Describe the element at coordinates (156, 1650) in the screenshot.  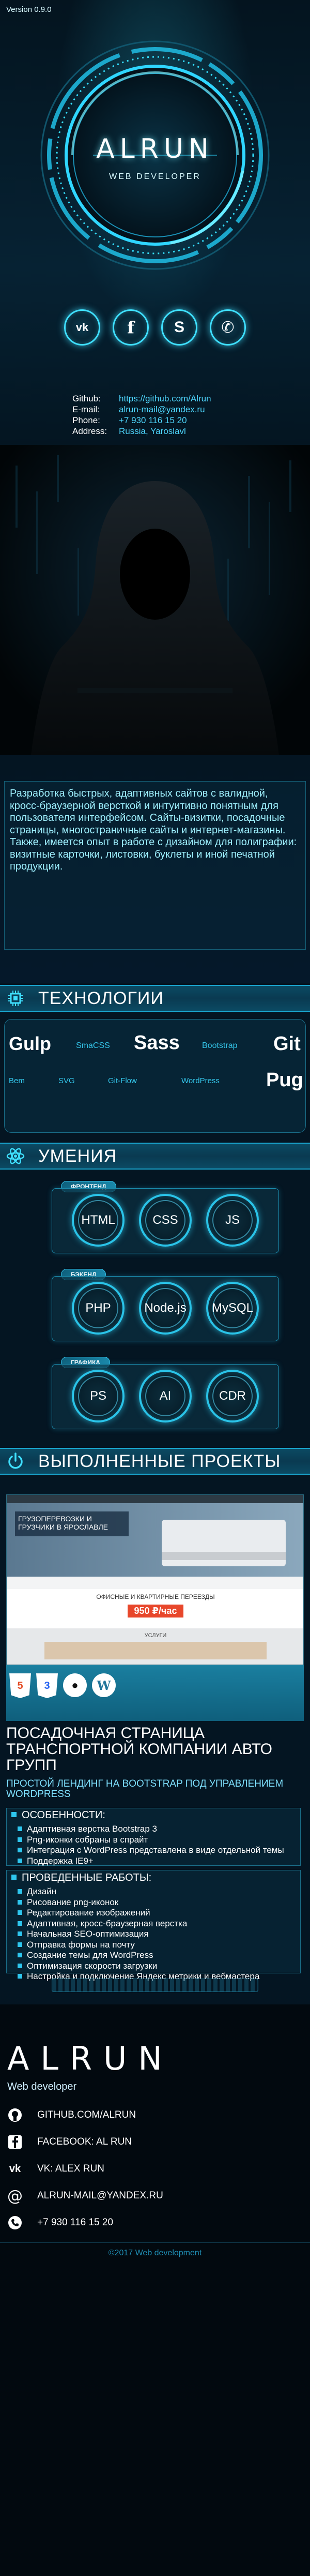
I see `shot-map` at that location.